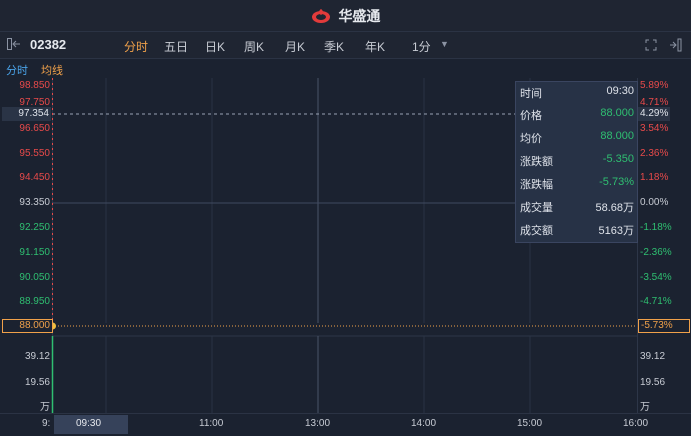 The image size is (691, 436). What do you see at coordinates (536, 185) in the screenshot?
I see `info-key: 涨跌幅` at bounding box center [536, 185].